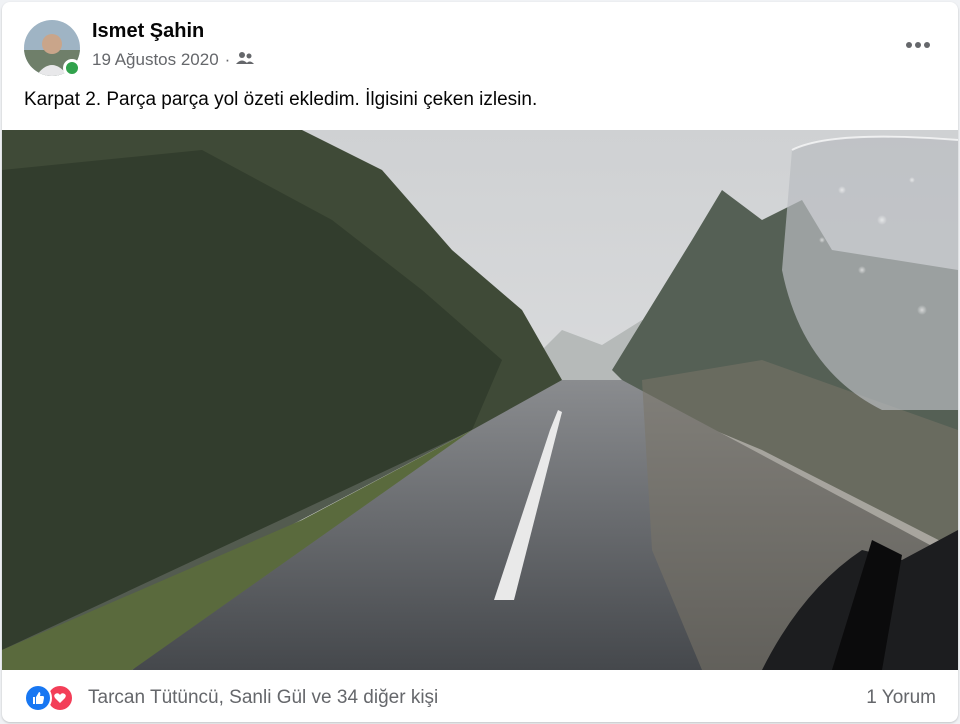 The height and width of the screenshot is (724, 960). What do you see at coordinates (901, 698) in the screenshot?
I see `comments-count: 1 Yorum` at bounding box center [901, 698].